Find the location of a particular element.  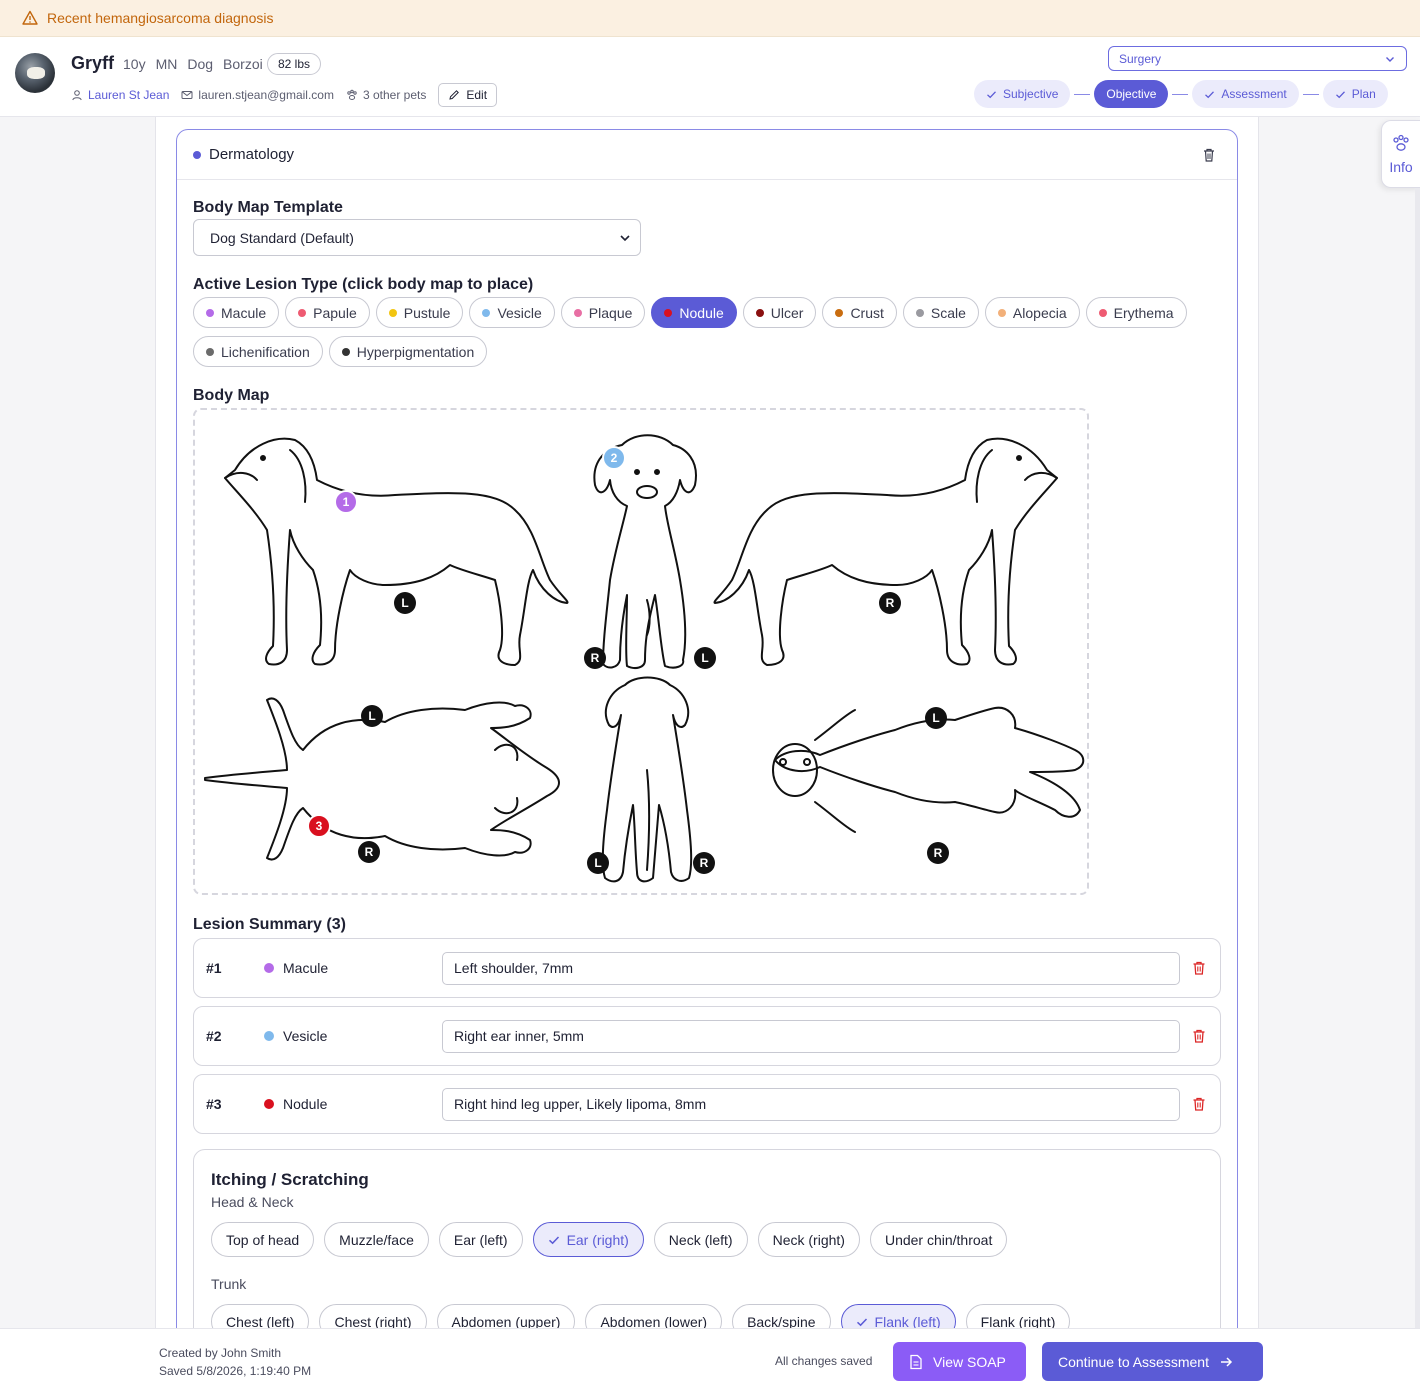

lesion-type-label: Nodule is located at coordinates (305, 1104).